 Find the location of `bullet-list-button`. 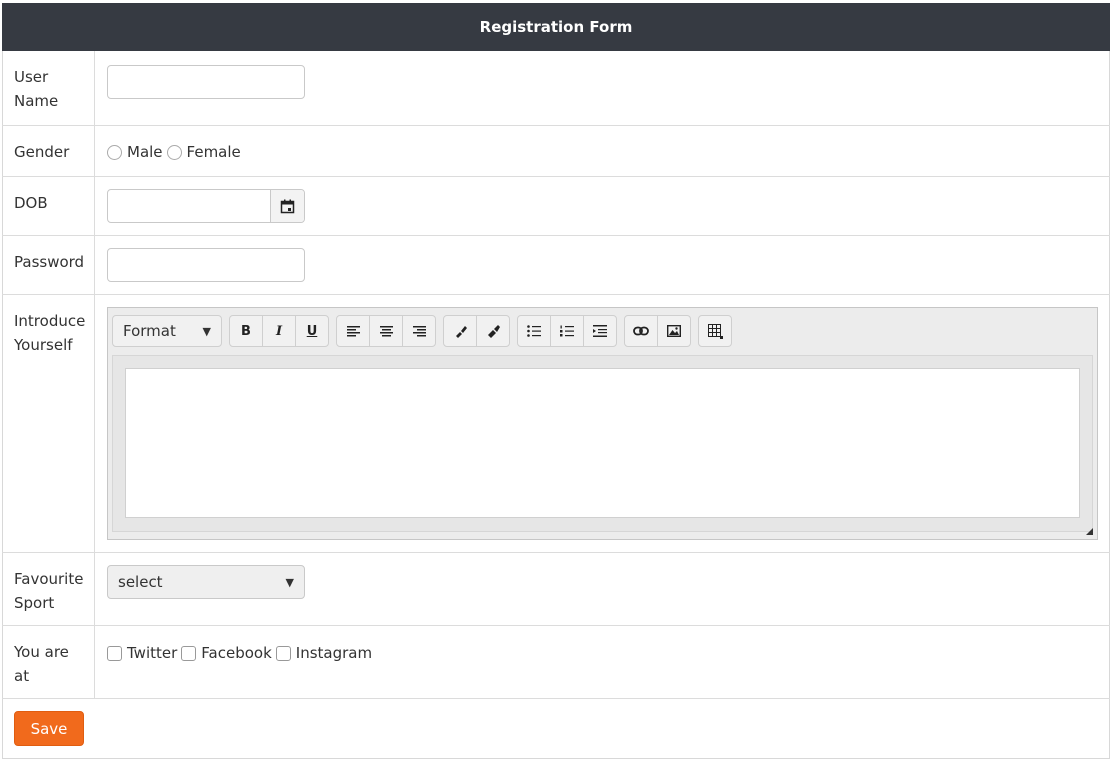

bullet-list-button is located at coordinates (534, 331).